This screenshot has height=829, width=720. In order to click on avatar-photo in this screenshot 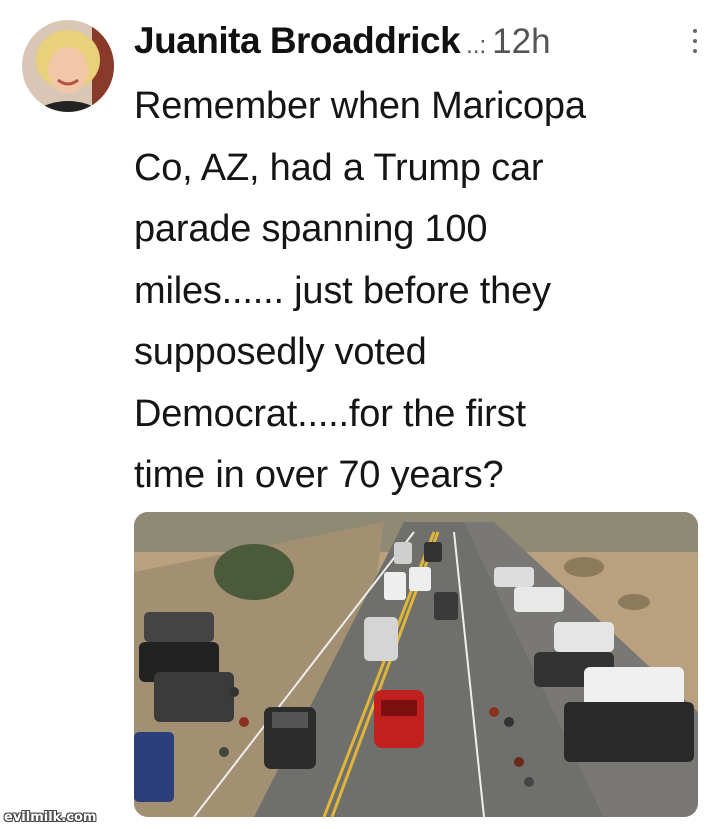, I will do `click(68, 66)`.